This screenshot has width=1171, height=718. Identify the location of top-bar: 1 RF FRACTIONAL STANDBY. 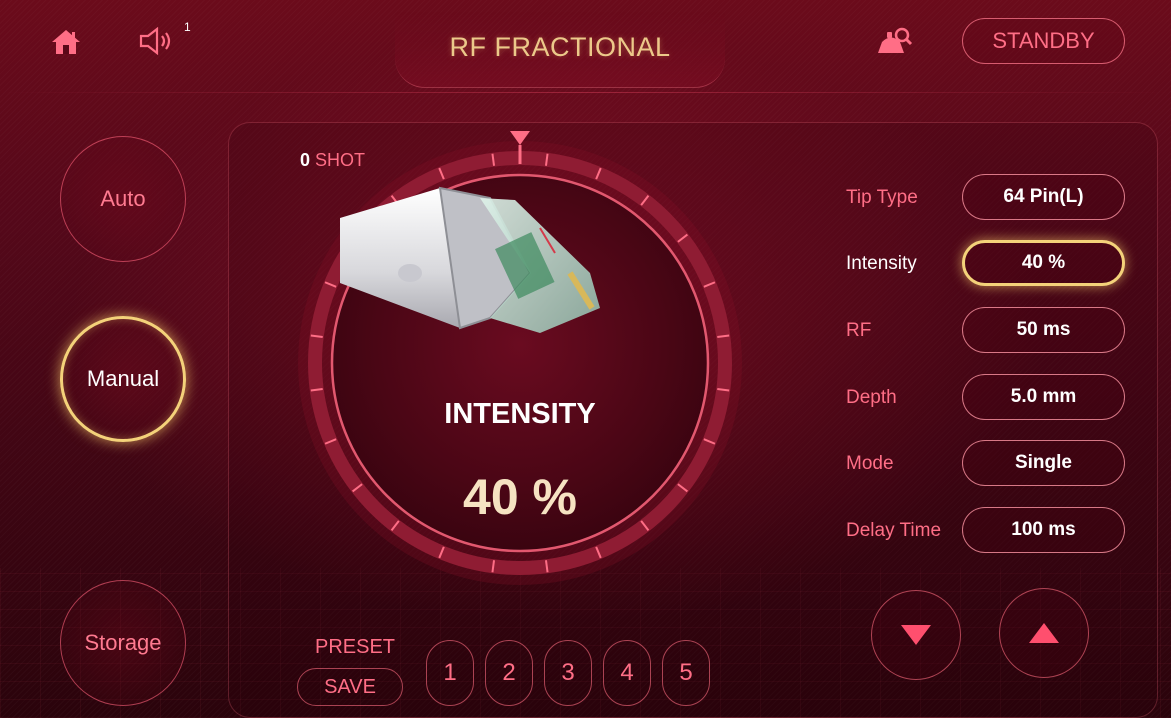
(585, 45).